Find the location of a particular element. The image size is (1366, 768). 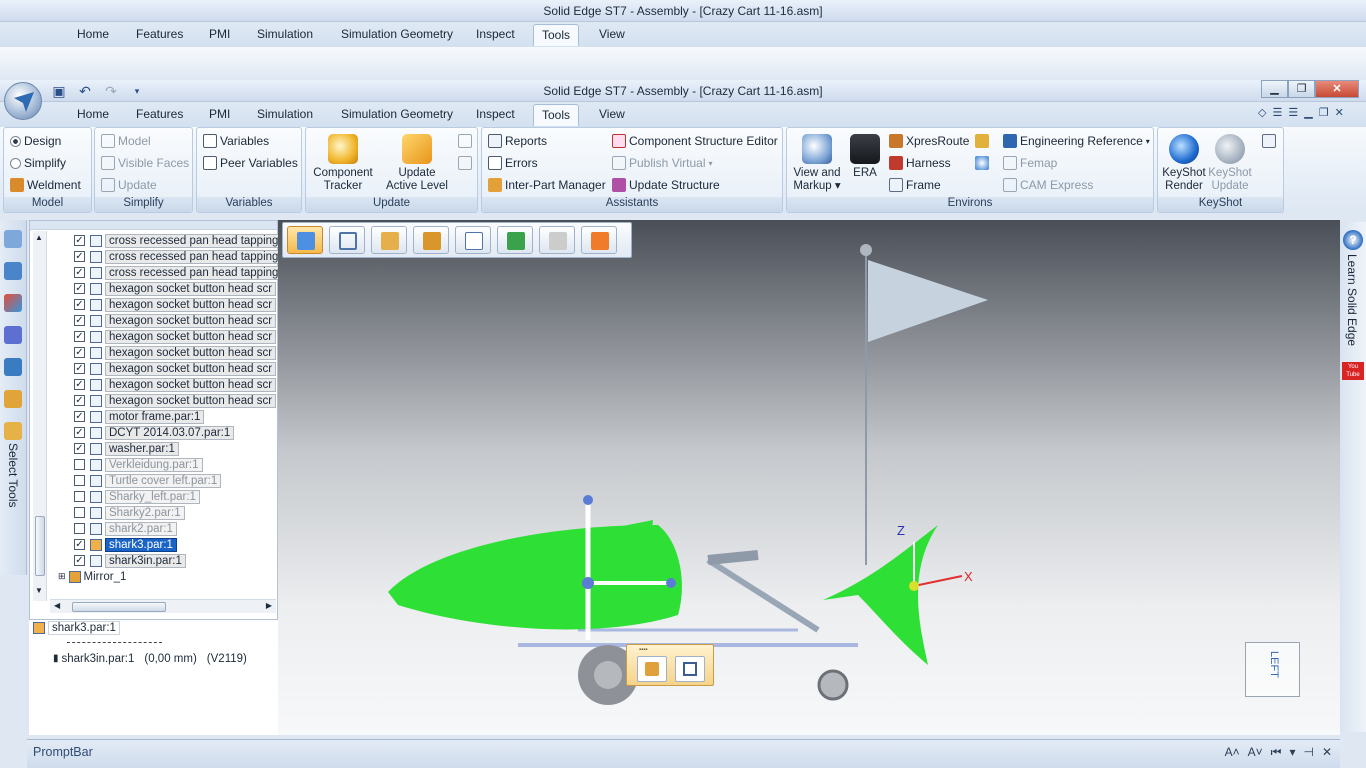

frame-button: Frame is located at coordinates (915, 185).